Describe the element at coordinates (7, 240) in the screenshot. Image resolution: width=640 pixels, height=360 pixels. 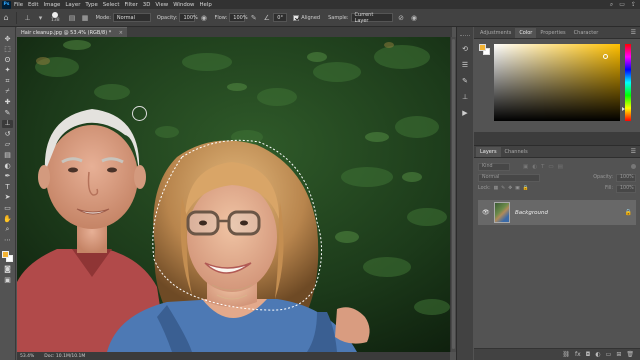
I see `more-tools-icon: ⋯` at that location.